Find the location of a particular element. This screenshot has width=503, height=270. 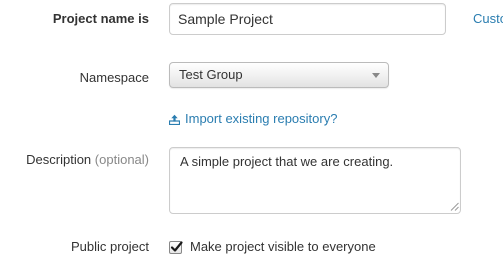

chevron-down-icon is located at coordinates (376, 75).